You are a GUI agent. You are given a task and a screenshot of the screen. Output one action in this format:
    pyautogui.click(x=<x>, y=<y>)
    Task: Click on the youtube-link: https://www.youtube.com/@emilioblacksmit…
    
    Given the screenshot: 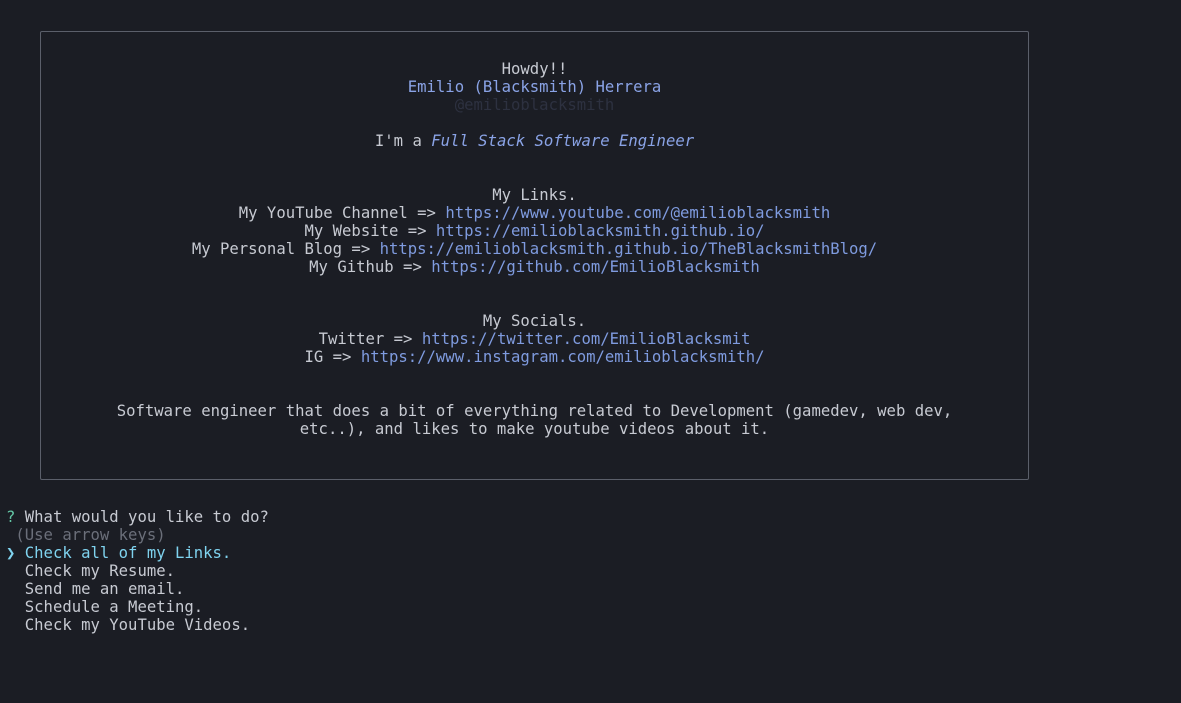 What is the action you would take?
    pyautogui.click(x=637, y=213)
    